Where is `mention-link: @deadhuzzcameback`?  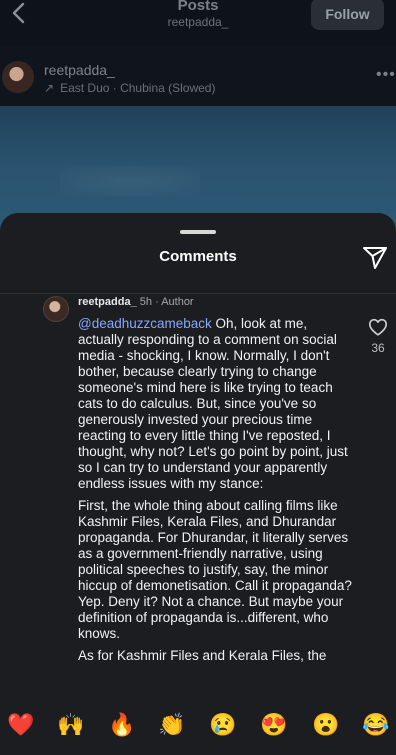 mention-link: @deadhuzzcameback is located at coordinates (145, 323).